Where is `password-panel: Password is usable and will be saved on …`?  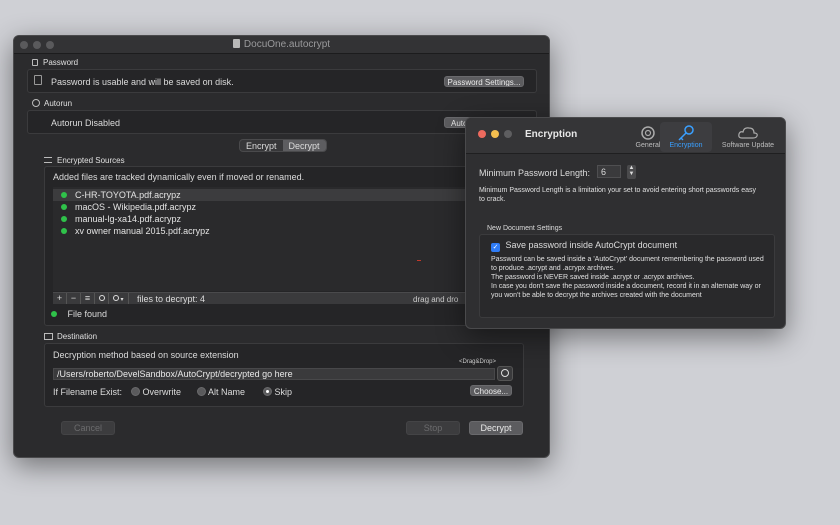 password-panel: Password is usable and will be saved on … is located at coordinates (282, 81).